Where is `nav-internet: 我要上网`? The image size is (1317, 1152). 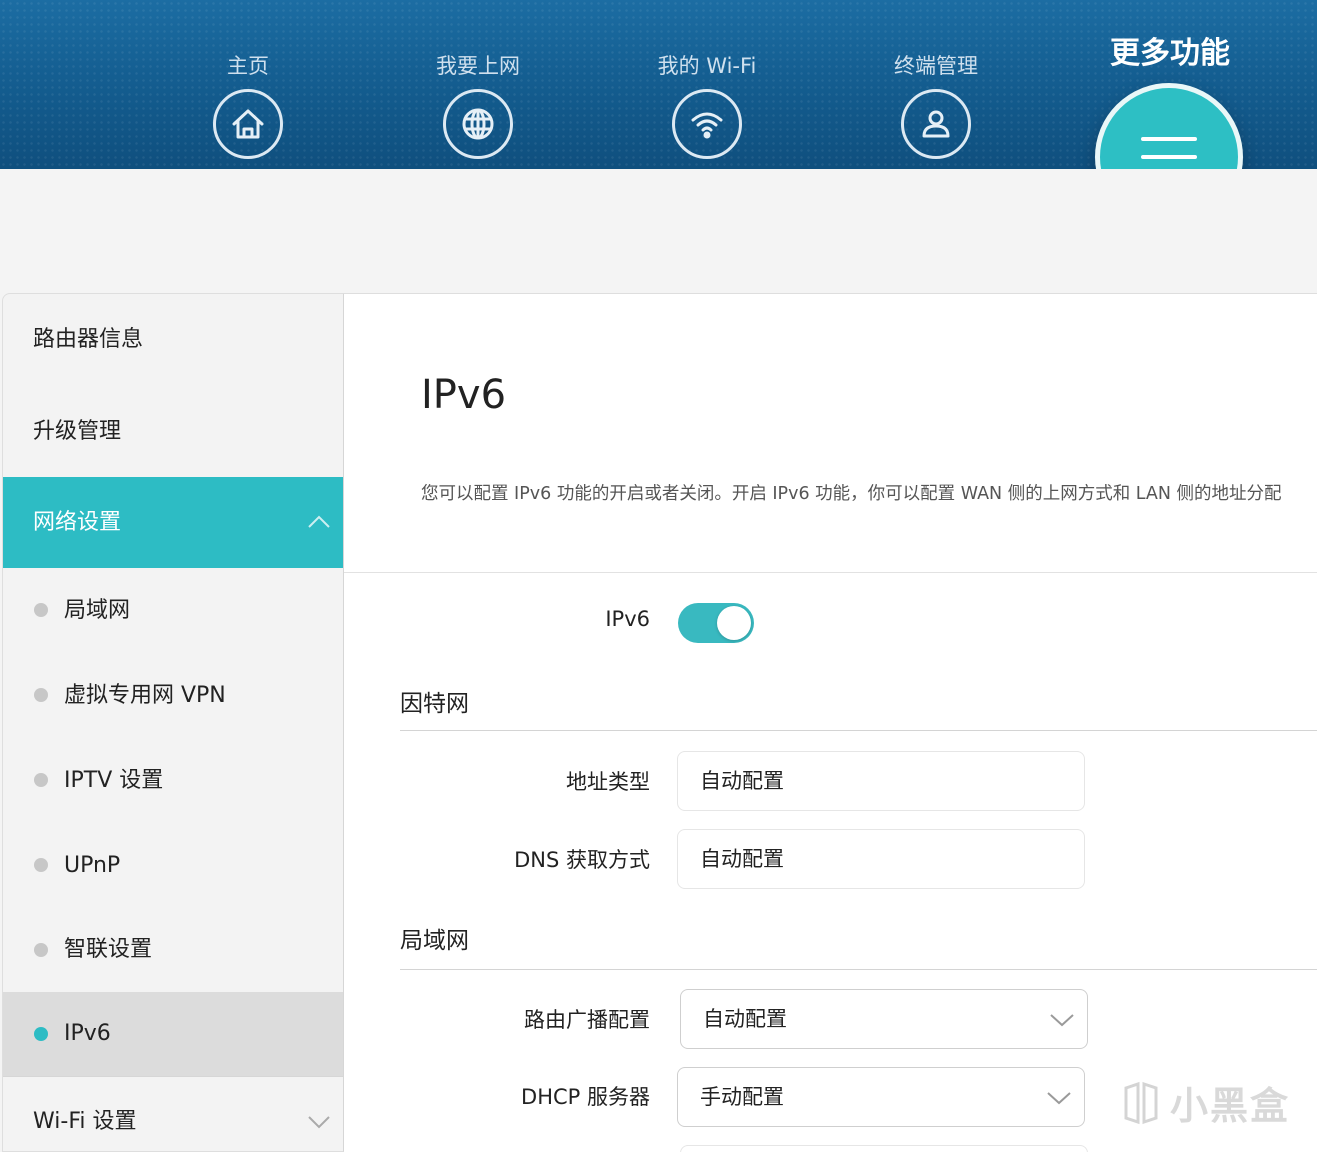 nav-internet: 我要上网 is located at coordinates (478, 84).